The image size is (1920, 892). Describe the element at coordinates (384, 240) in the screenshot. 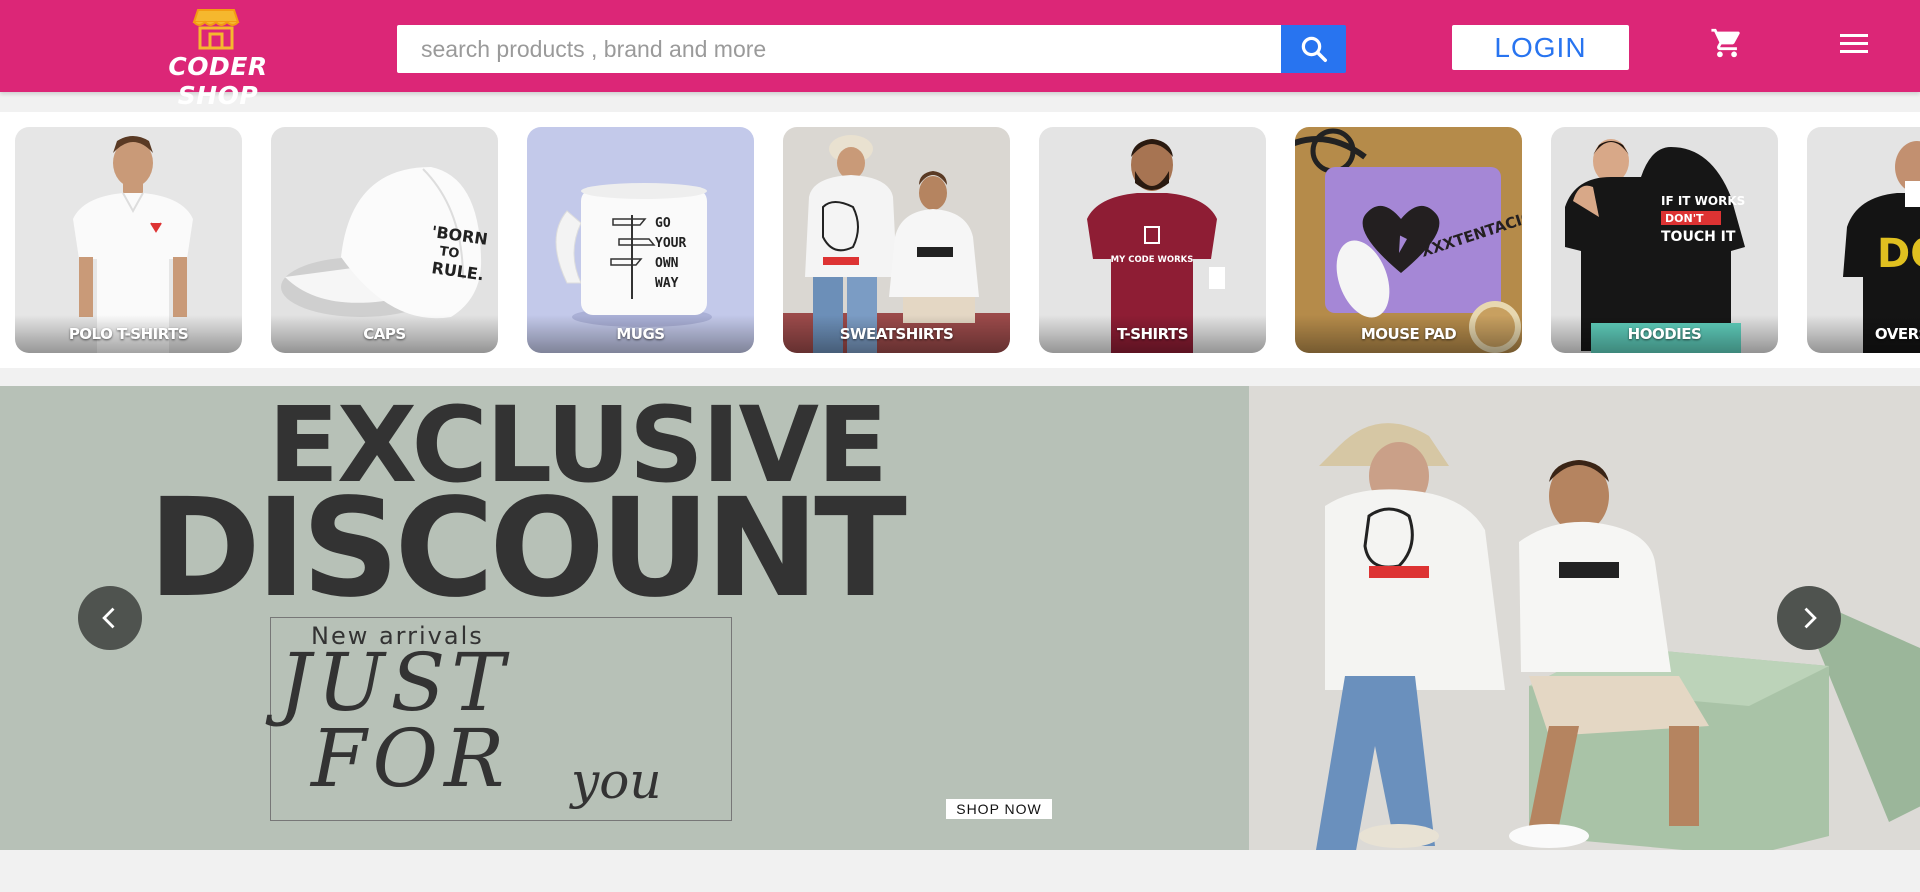

I see `category-card-caps: 'BORN TO RULE. CAPS` at that location.